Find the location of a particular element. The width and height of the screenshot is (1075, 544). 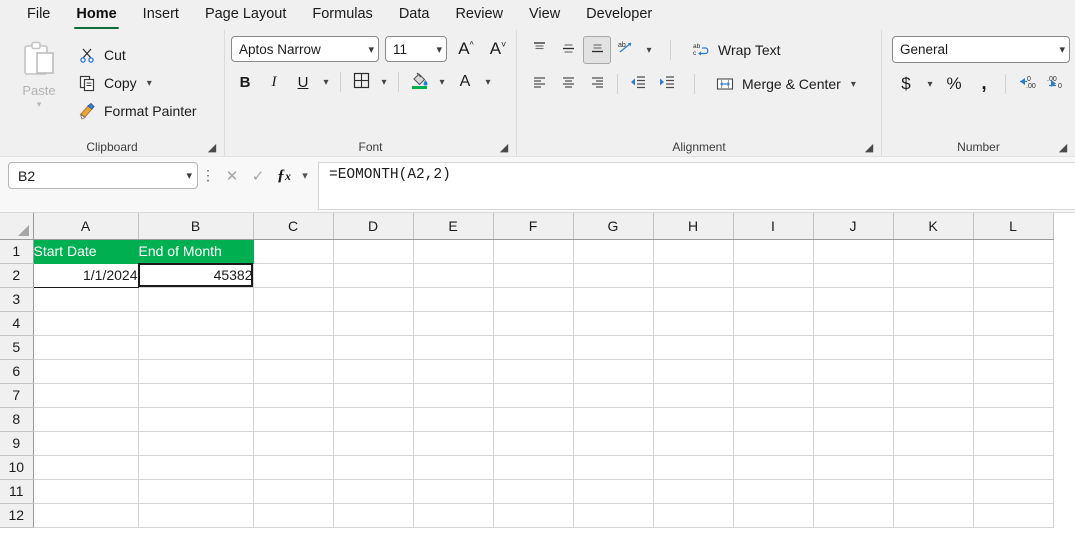

cell-l9 is located at coordinates (1013, 443).